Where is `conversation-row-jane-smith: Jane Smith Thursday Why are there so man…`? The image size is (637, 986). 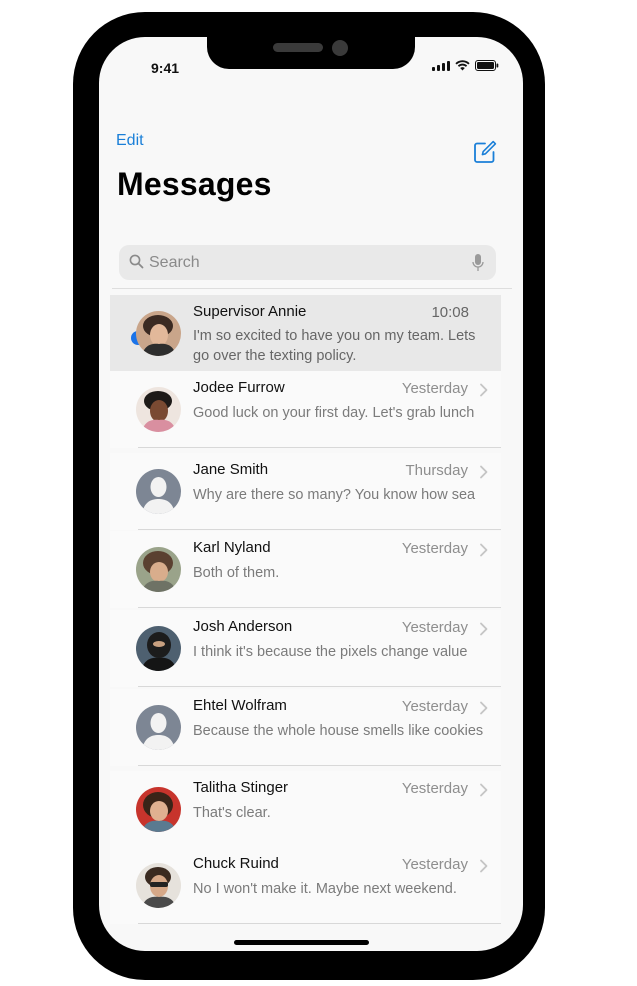 conversation-row-jane-smith: Jane Smith Thursday Why are there so man… is located at coordinates (305, 491).